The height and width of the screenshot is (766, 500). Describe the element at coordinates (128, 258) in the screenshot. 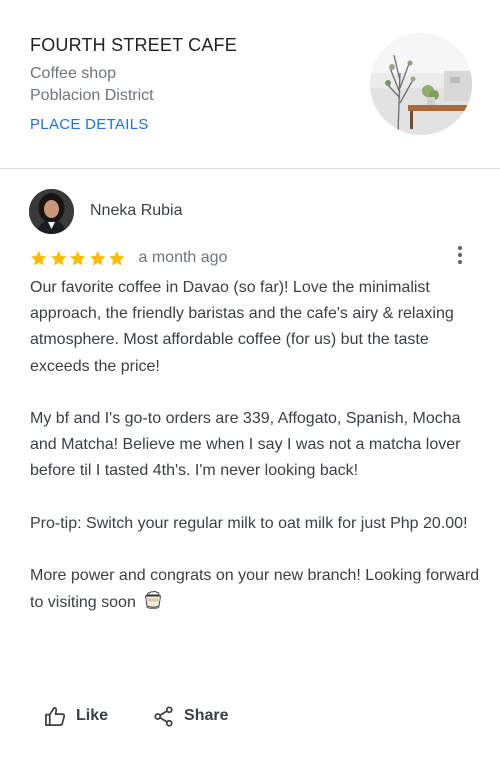

I see `rating-row: a month ago` at that location.